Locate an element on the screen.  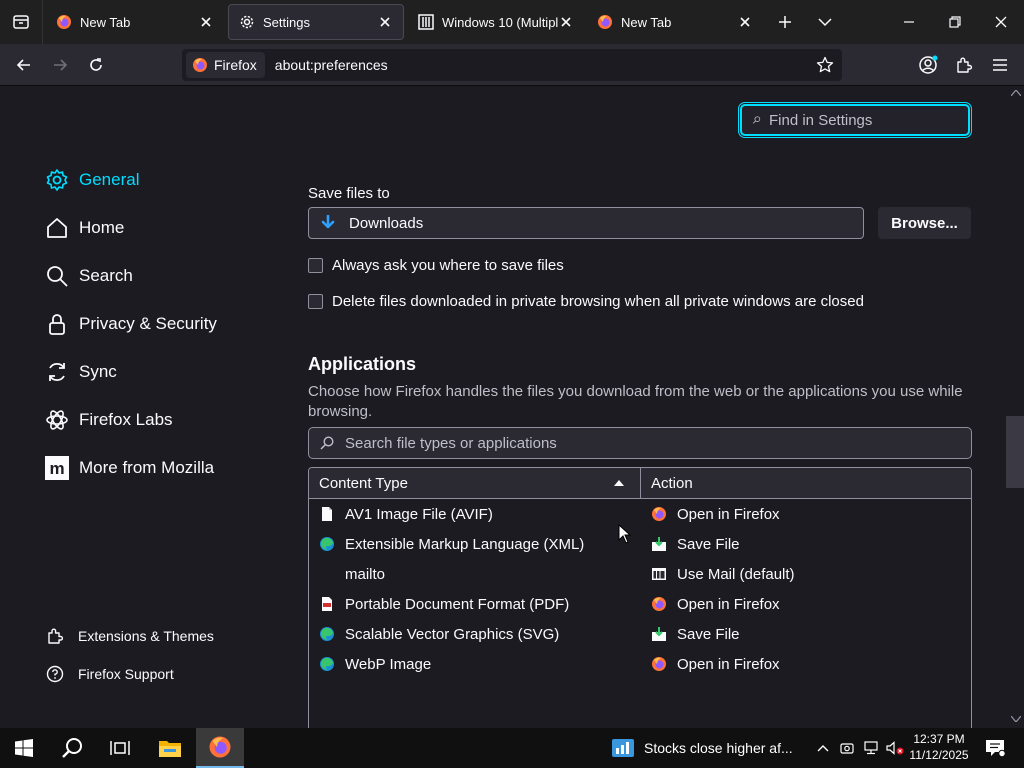
sidebar-extensions-themes: Extensions & Themes is located at coordinates (130, 636).